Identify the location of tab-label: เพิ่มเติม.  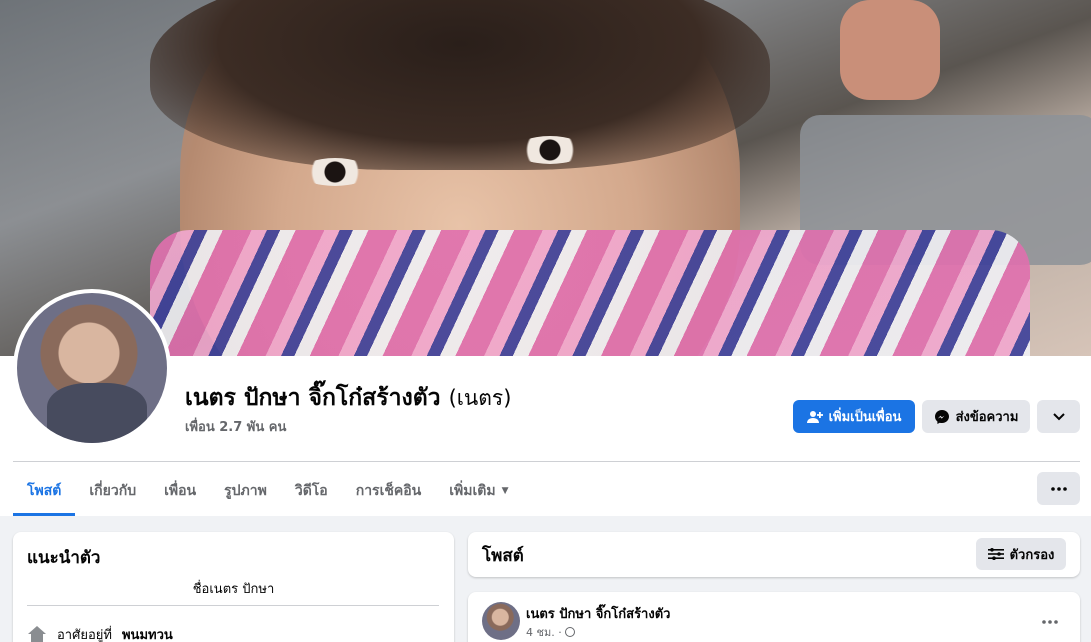
(472, 491).